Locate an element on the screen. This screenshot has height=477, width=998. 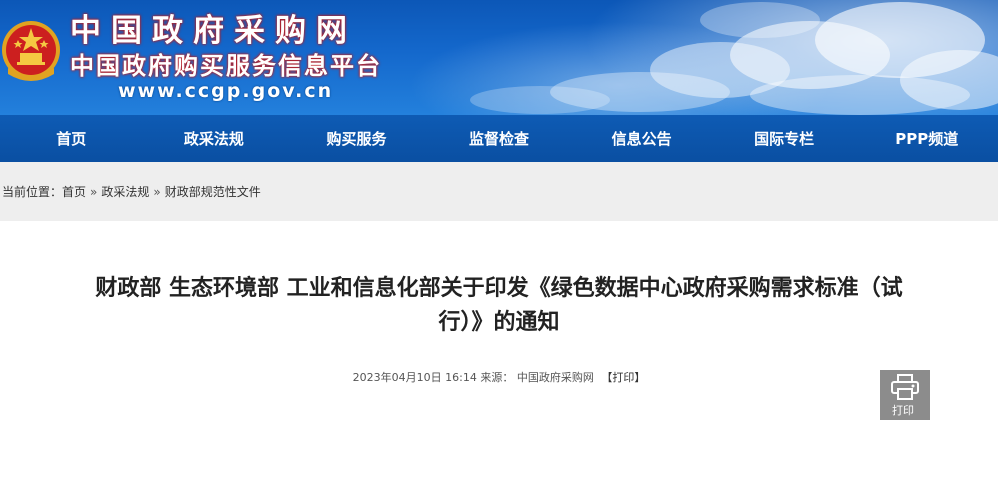
article-meta: 2023年04月10日 16:14 来源： 中国政府采购网 【打印】 is located at coordinates (499, 377).